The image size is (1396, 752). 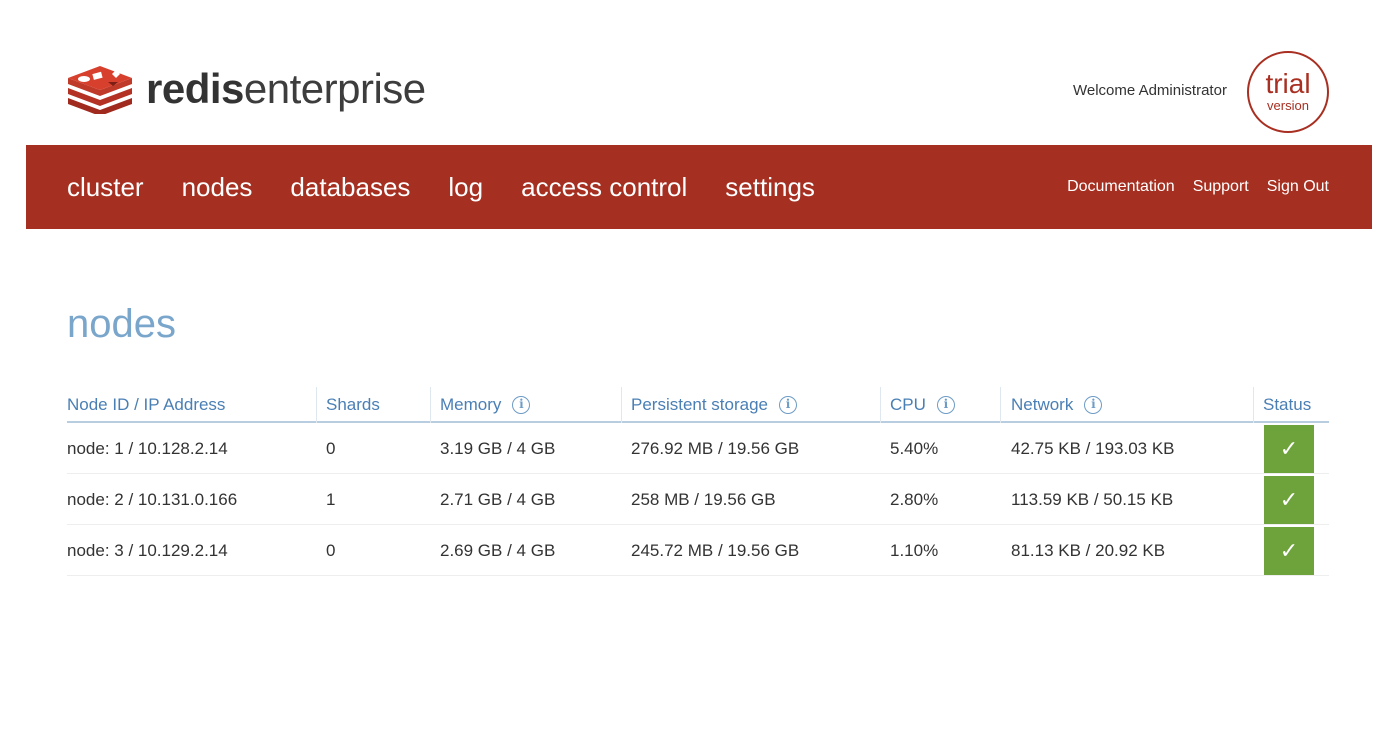 I want to click on trial-version-badge: trial version, so click(x=1288, y=92).